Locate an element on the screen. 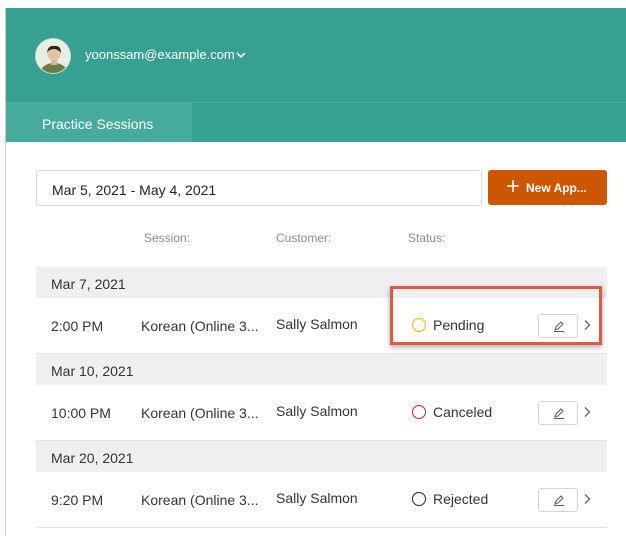 The image size is (626, 536). tab-practice-sessions: Practice Sessions is located at coordinates (99, 122).